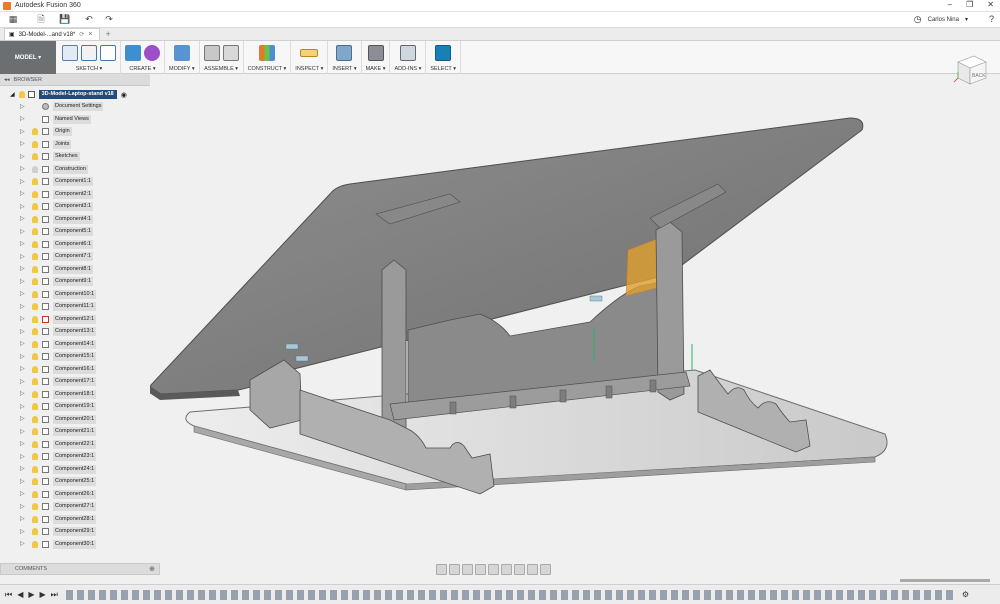  Describe the element at coordinates (545, 569) in the screenshot. I see `viewports-icon` at that location.